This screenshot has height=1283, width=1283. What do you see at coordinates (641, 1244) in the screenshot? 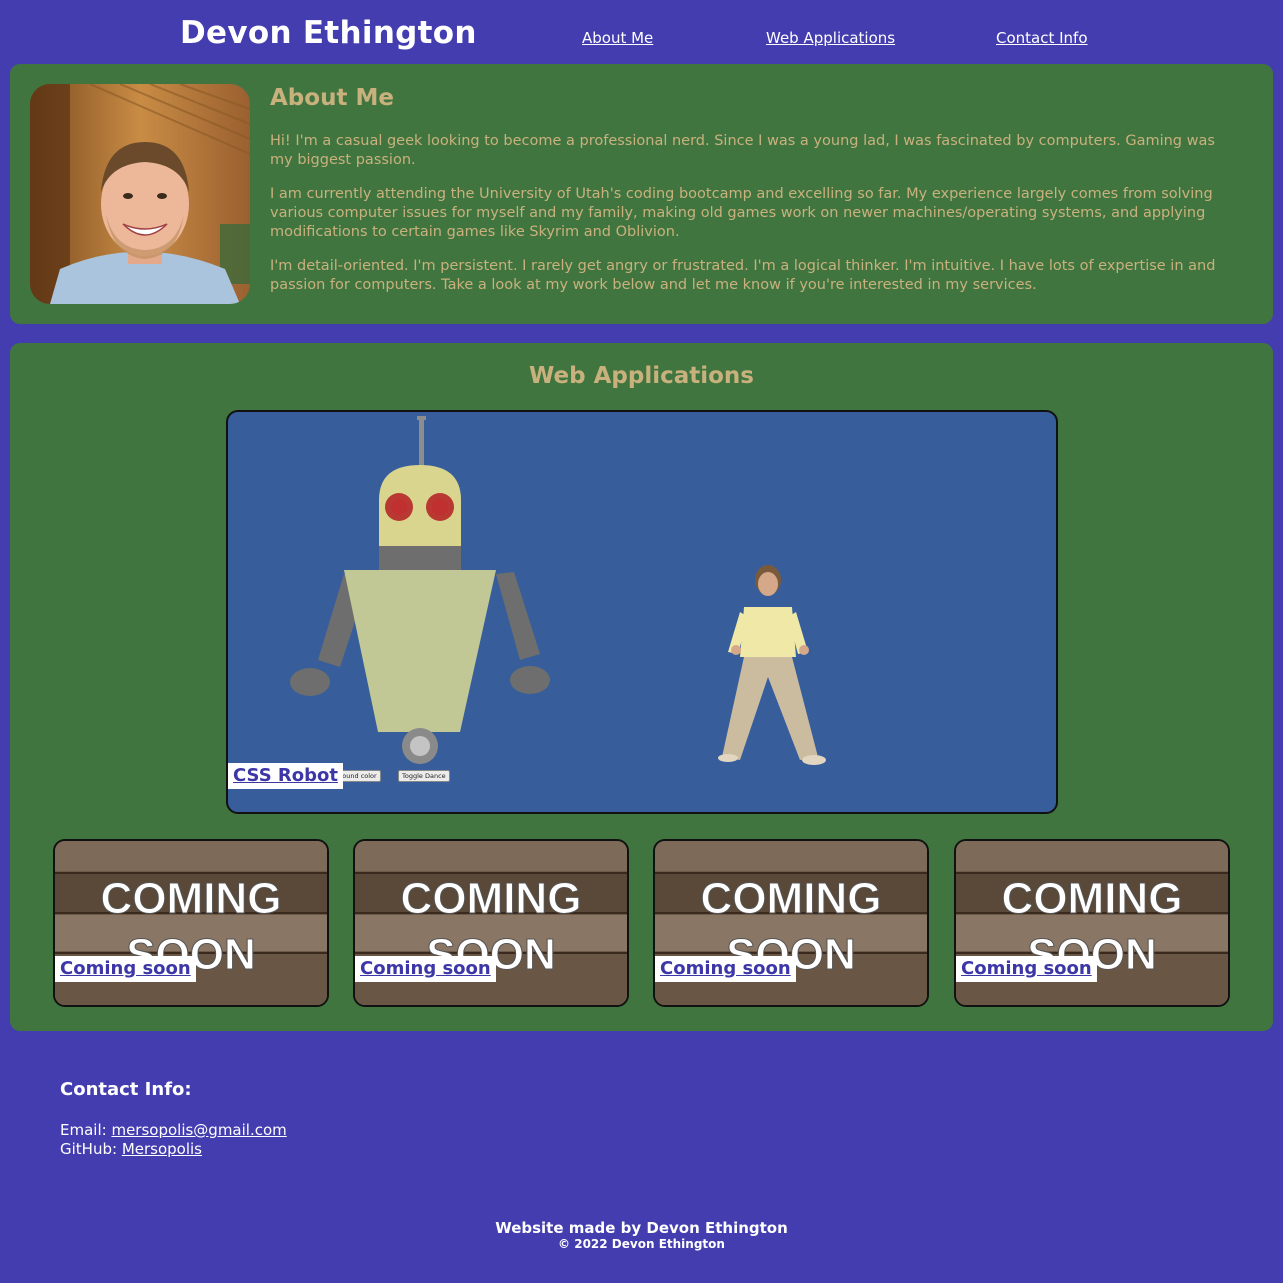
I see `footer-copyright: © 2022 Devon Ethington` at bounding box center [641, 1244].